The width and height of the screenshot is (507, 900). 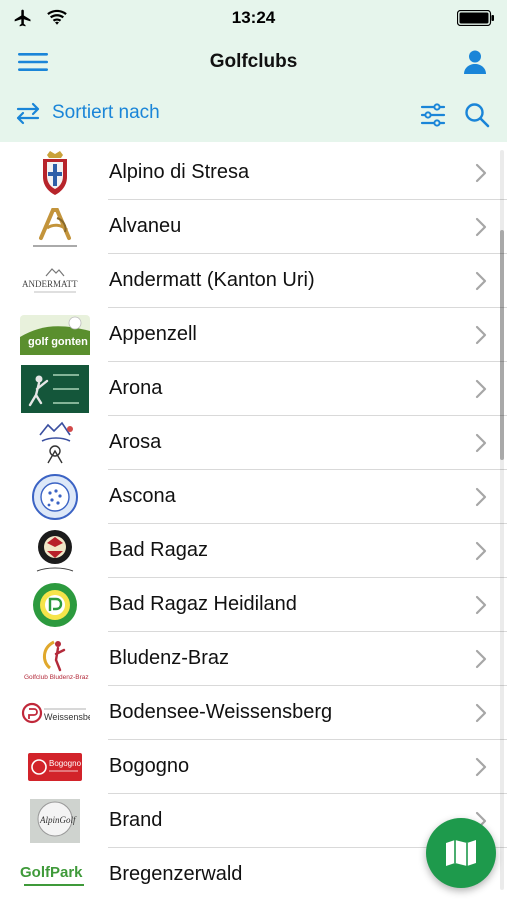 I want to click on list-item: Weissensberg Bodensee-Weissensberg, so click(x=253, y=713).